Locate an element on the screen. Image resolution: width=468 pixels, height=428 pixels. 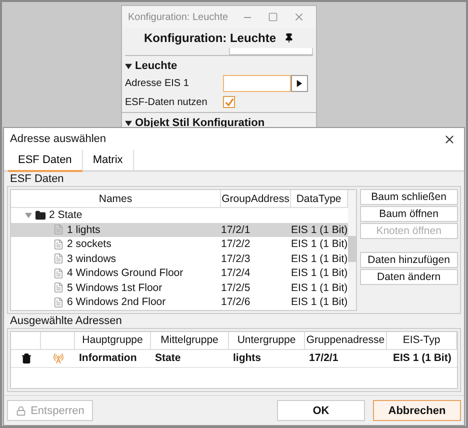
trash-icon is located at coordinates (26, 358).